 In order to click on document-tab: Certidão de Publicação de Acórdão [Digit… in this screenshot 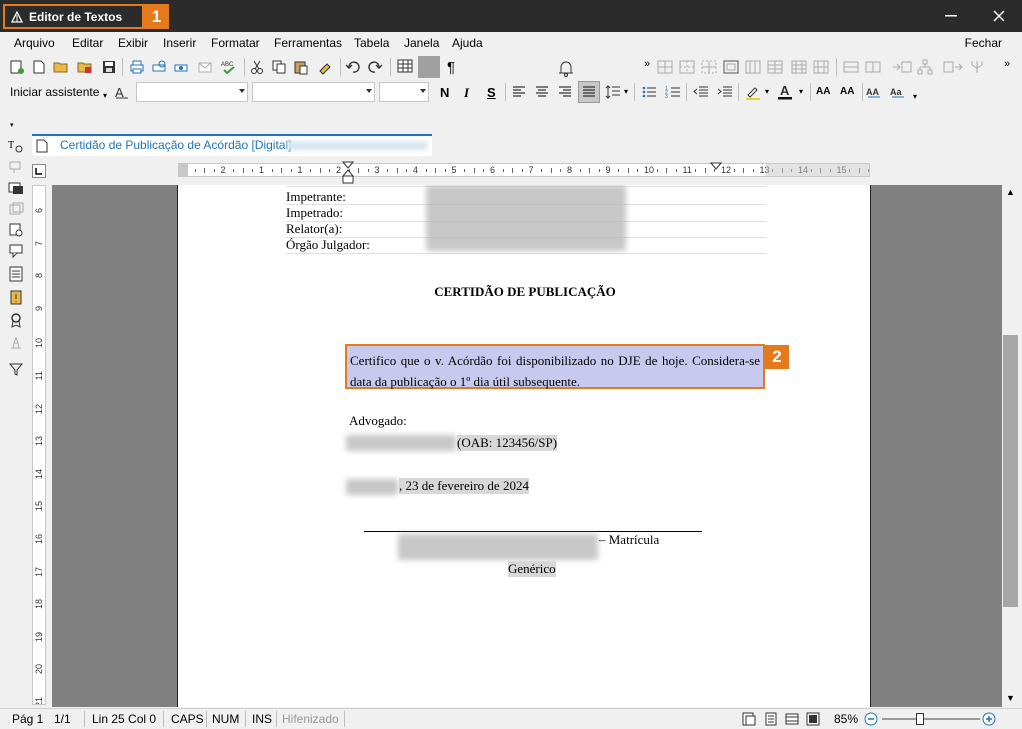, I will do `click(232, 145)`.